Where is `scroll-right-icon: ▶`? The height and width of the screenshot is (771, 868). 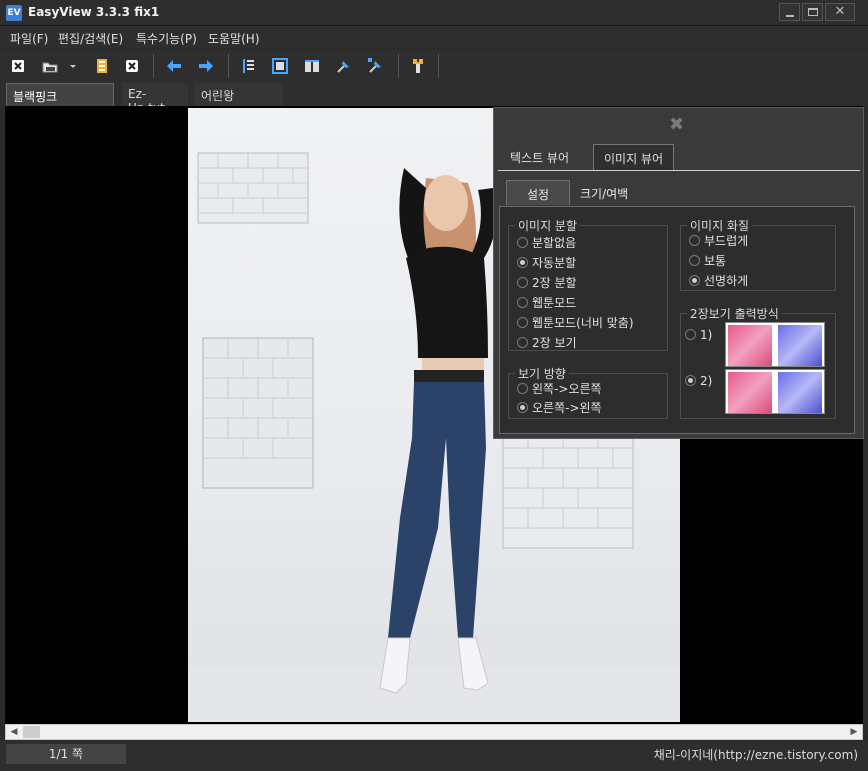 scroll-right-icon: ▶ is located at coordinates (854, 732).